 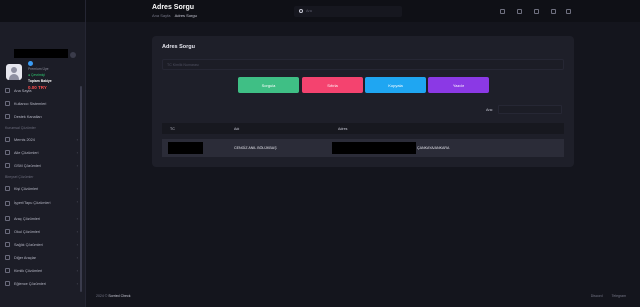 What do you see at coordinates (27, 165) in the screenshot?
I see `sidebar-item-label: GSM Çözümleri` at bounding box center [27, 165].